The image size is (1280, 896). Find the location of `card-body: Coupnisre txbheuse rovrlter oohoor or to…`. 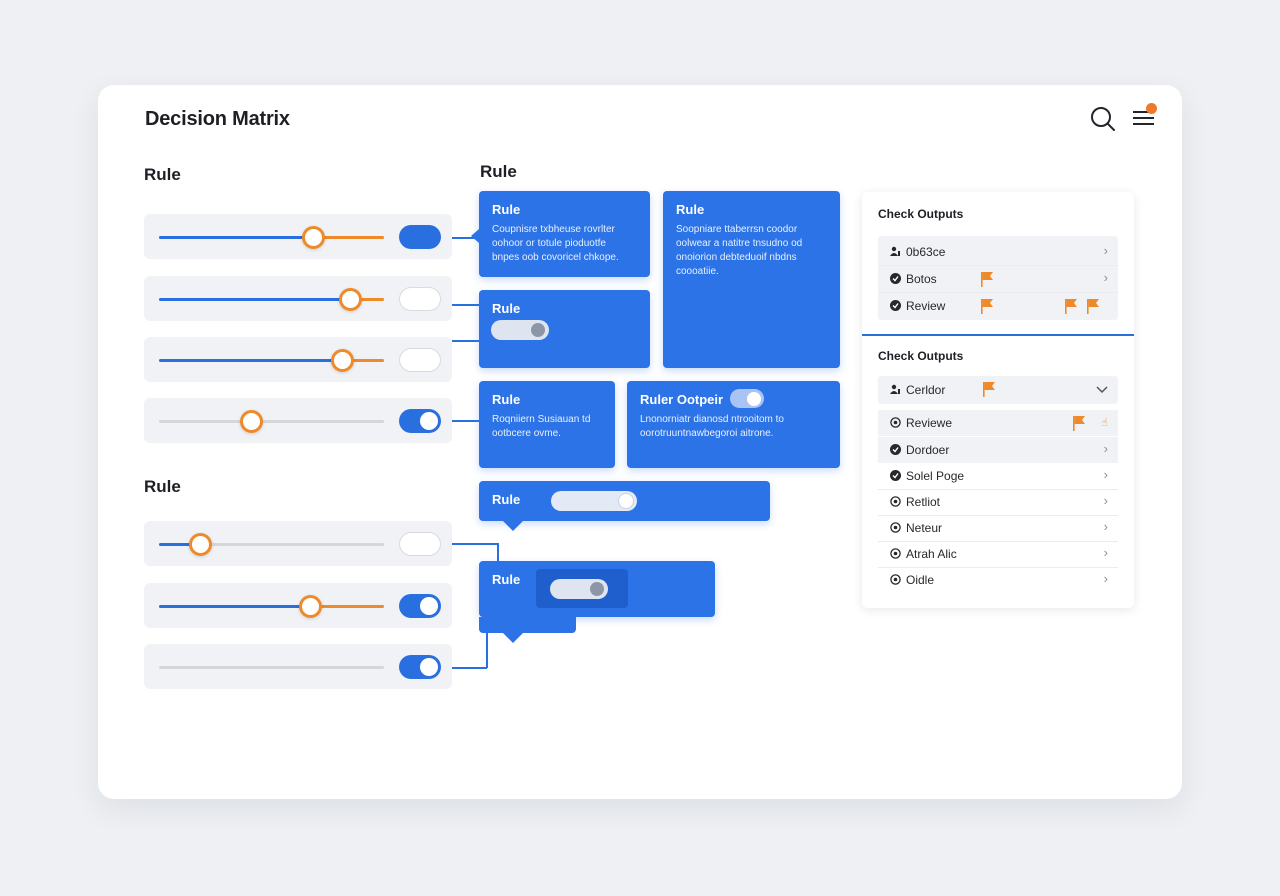

card-body: Coupnisre txbheuse rovrlter oohoor or to… is located at coordinates (555, 243).